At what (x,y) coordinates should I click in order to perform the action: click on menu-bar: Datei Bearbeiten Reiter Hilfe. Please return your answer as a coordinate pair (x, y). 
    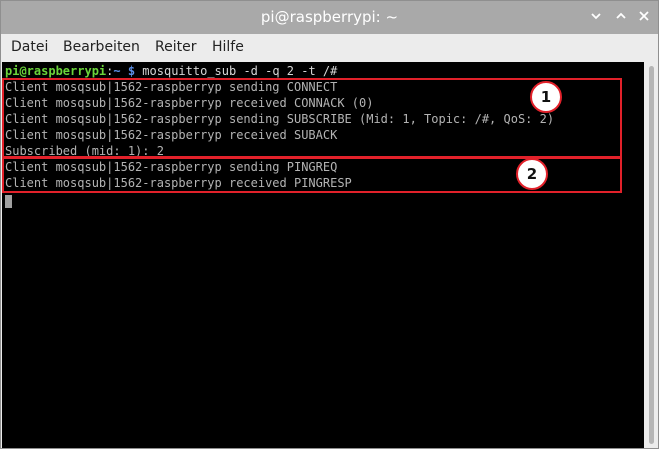
    Looking at the image, I should click on (329, 48).